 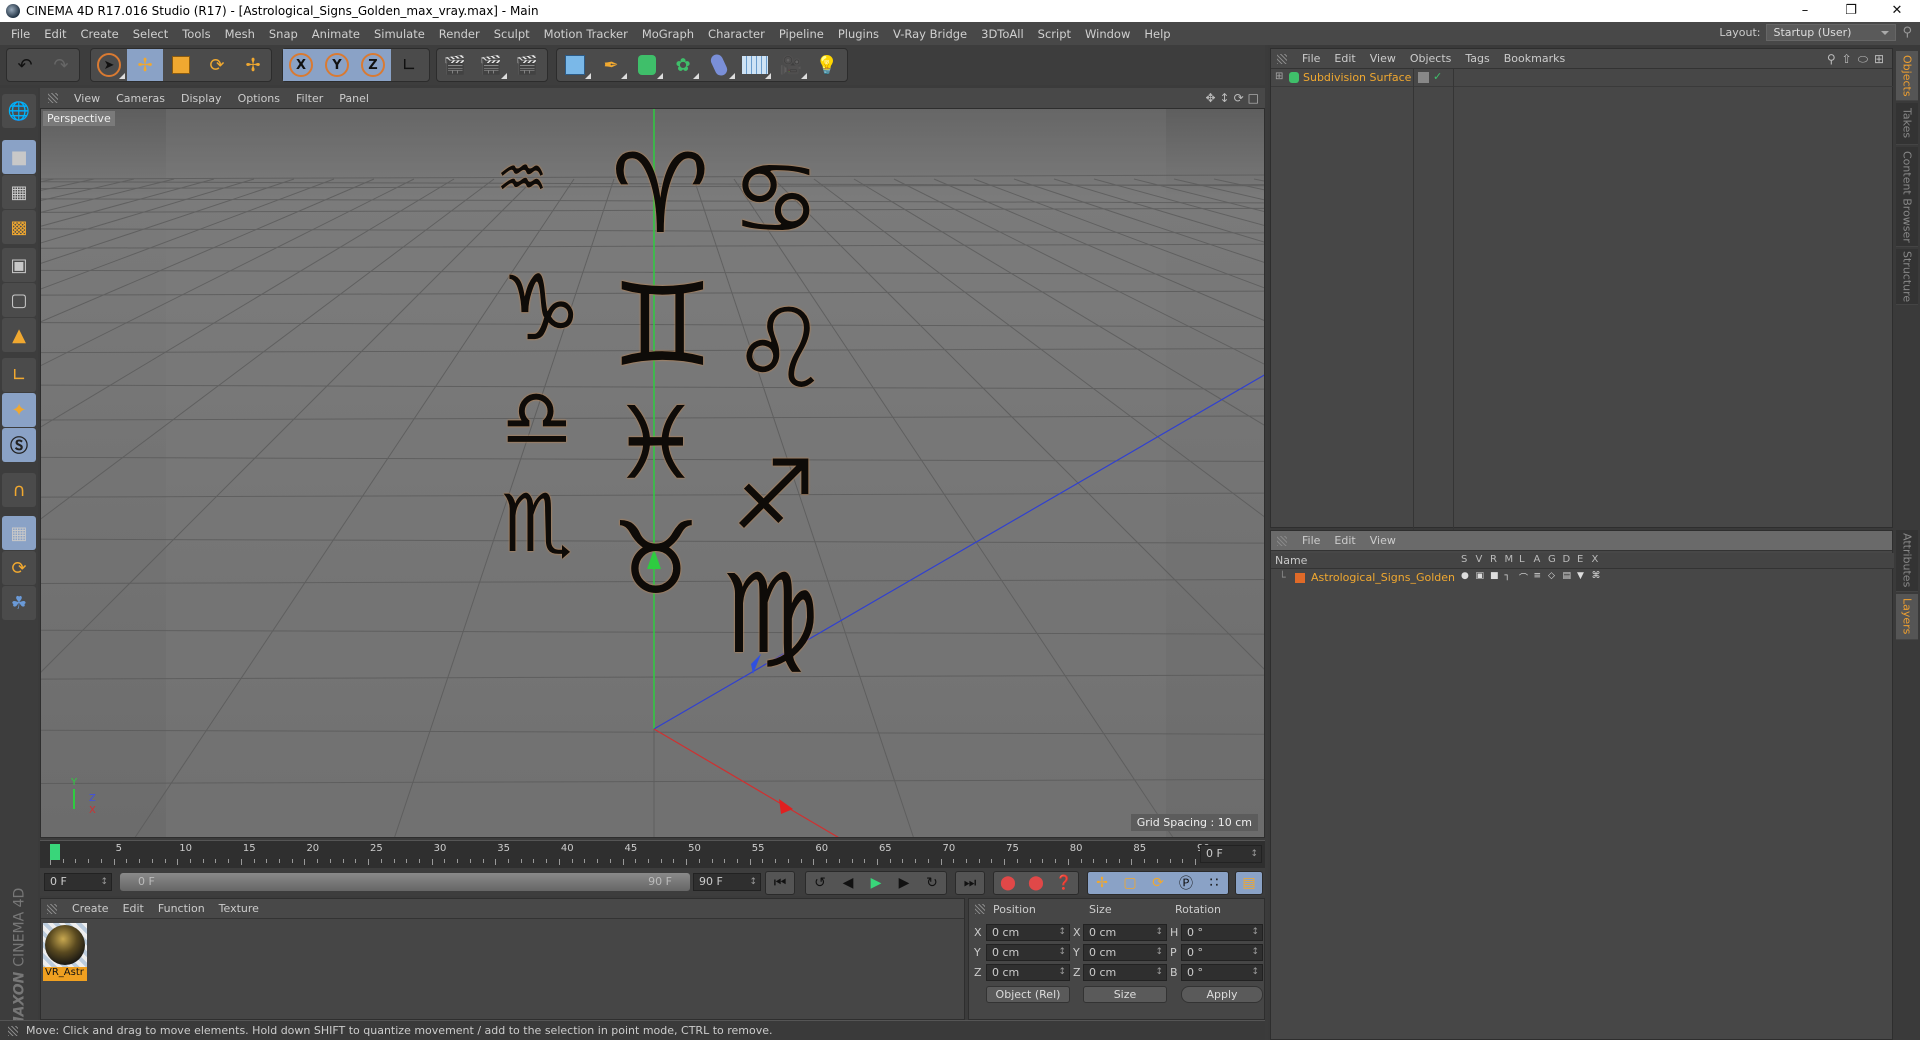 I want to click on menu-select: Select, so click(x=150, y=34).